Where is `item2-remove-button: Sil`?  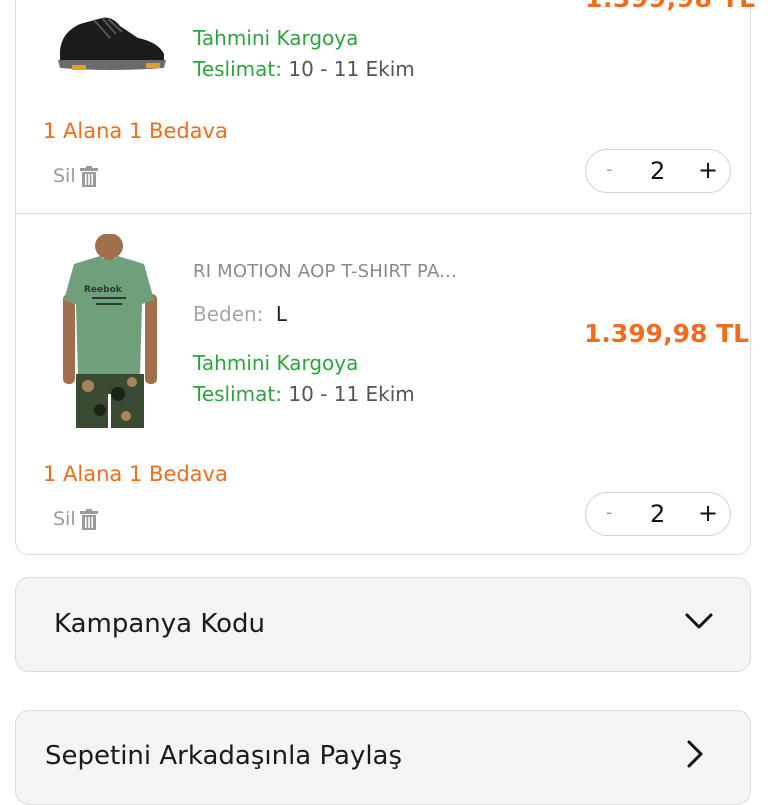
item2-remove-button: Sil is located at coordinates (75, 519).